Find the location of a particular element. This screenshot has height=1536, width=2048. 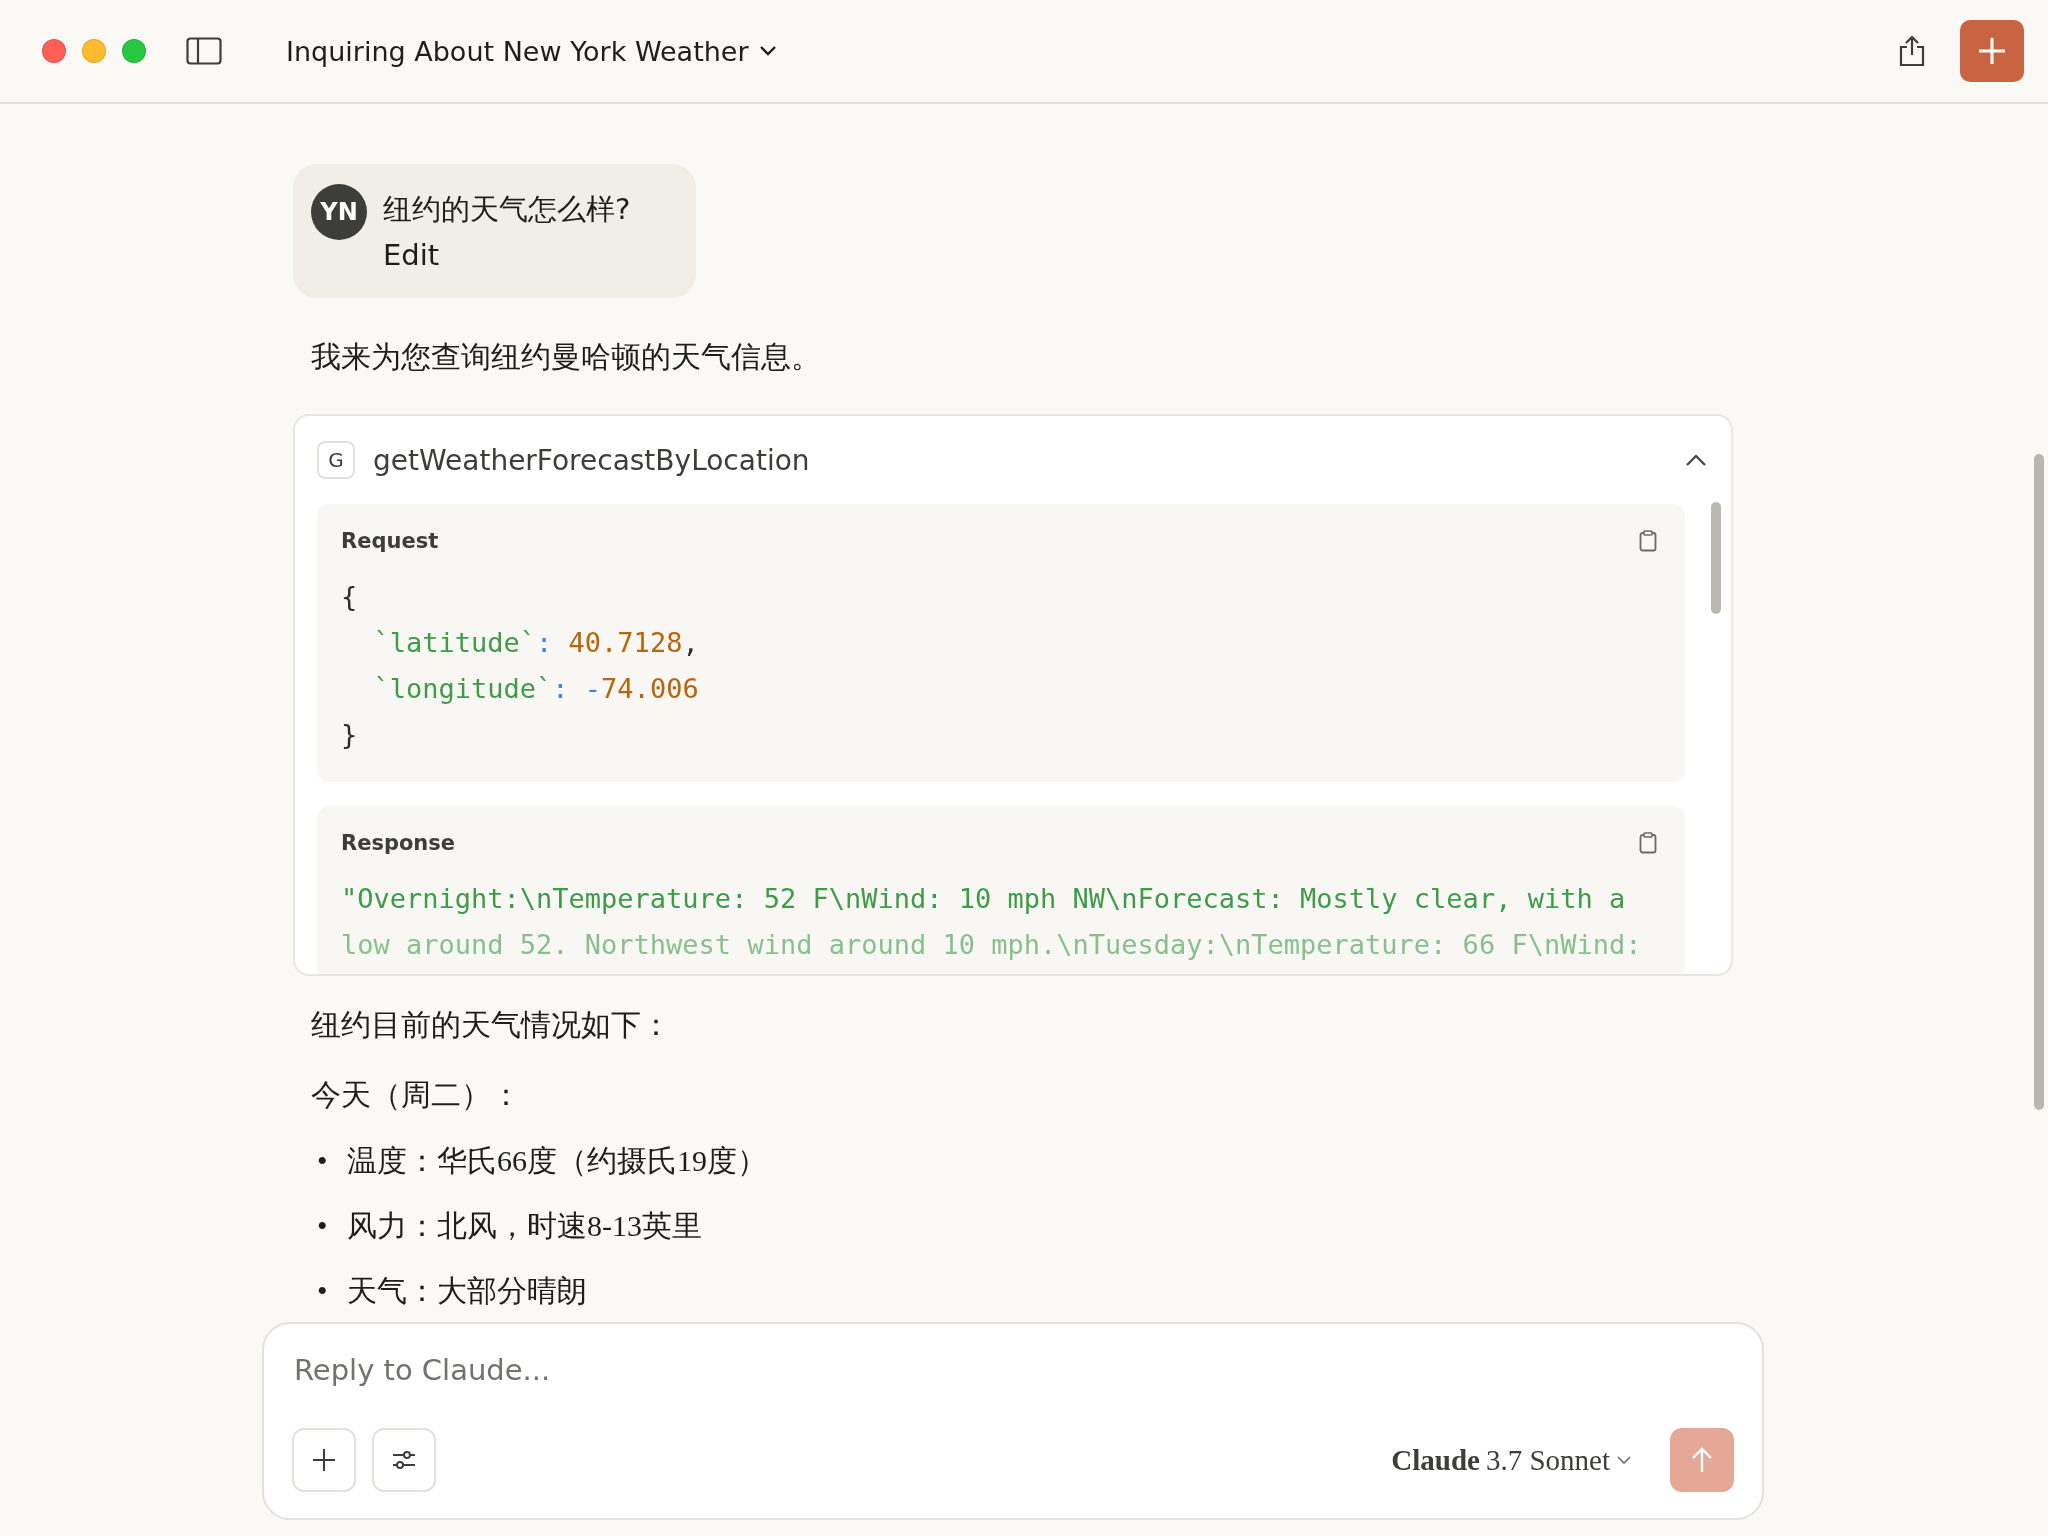

code-line: low around 52. Northwest wind around 10 mph.\nTuesday:\nTemperature: 66 F\nWind: is located at coordinates (992, 945).